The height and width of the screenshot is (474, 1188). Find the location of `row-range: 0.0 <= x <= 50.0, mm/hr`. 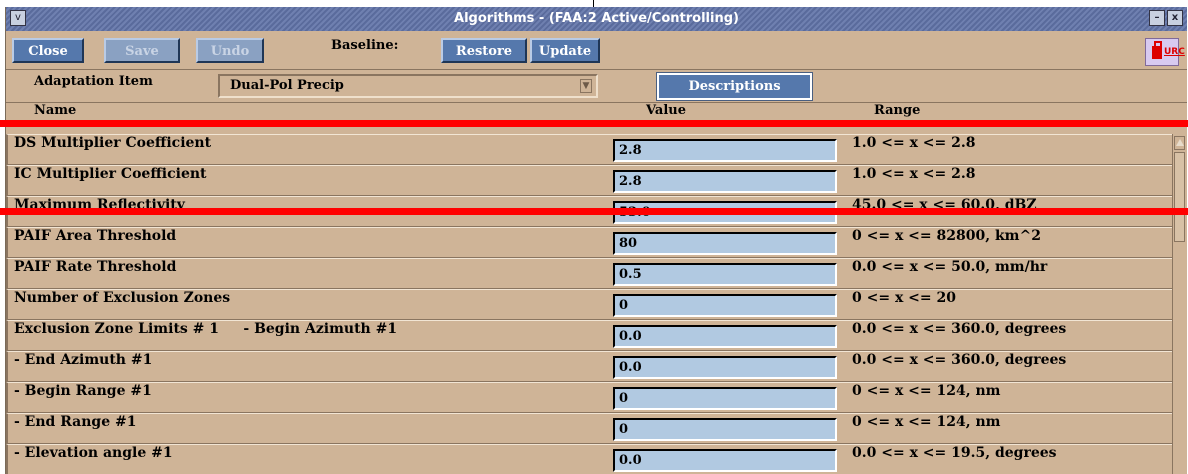

row-range: 0.0 <= x <= 50.0, mm/hr is located at coordinates (950, 267).